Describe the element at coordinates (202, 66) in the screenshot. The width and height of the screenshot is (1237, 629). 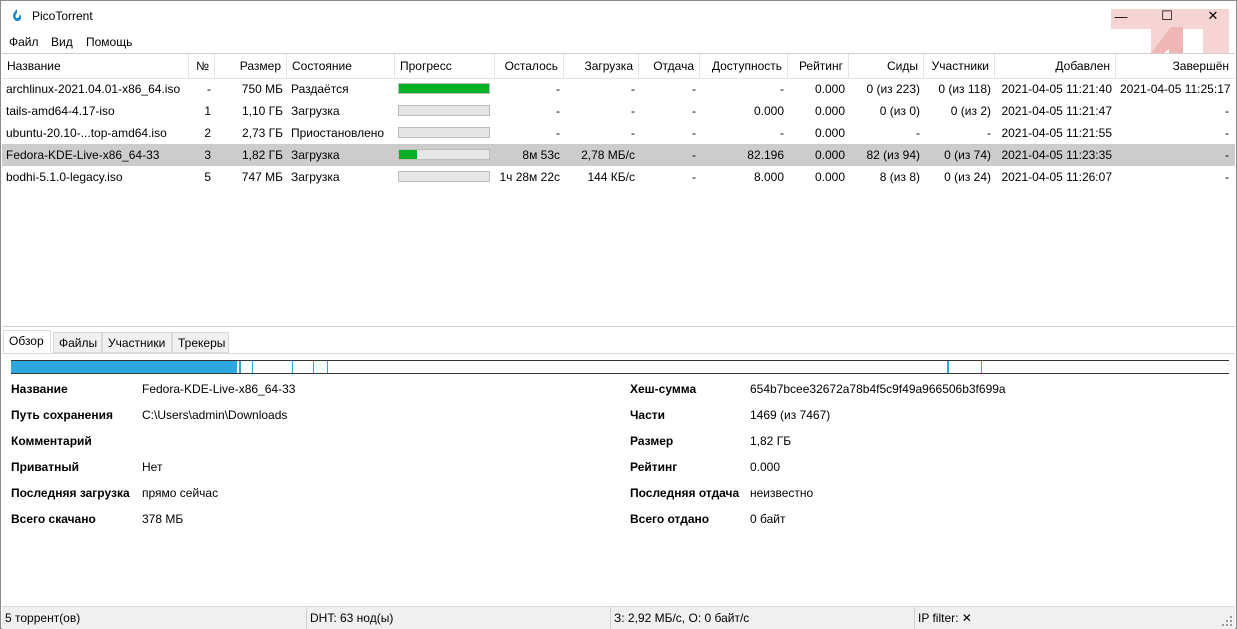
I see `col-header-num: №` at that location.